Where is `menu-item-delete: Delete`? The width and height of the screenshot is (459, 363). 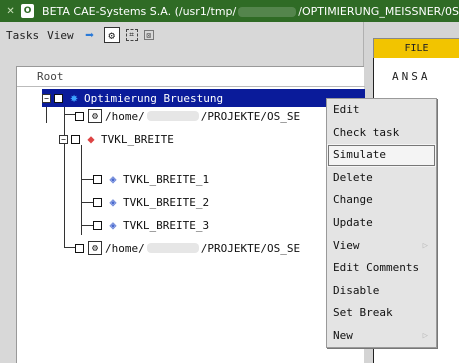
menu-item-delete: Delete is located at coordinates (381, 178).